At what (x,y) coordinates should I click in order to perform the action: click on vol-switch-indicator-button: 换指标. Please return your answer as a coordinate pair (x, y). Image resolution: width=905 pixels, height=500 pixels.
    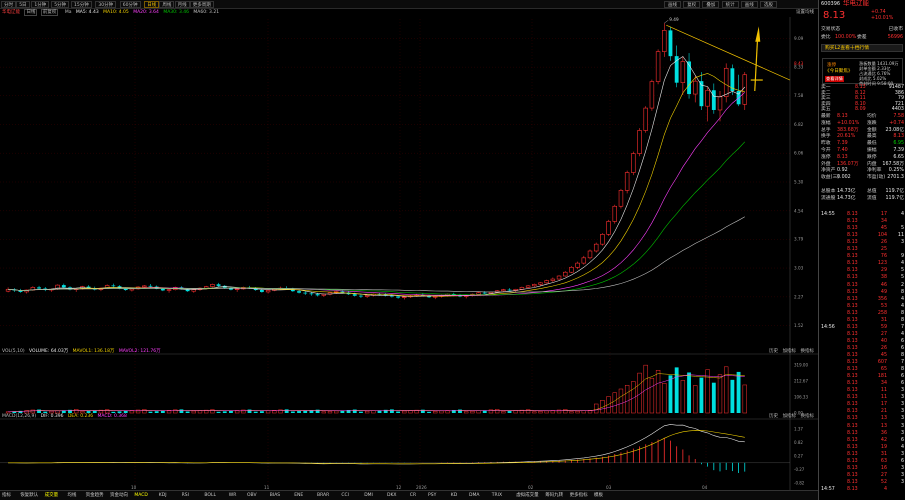
    Looking at the image, I should click on (808, 351).